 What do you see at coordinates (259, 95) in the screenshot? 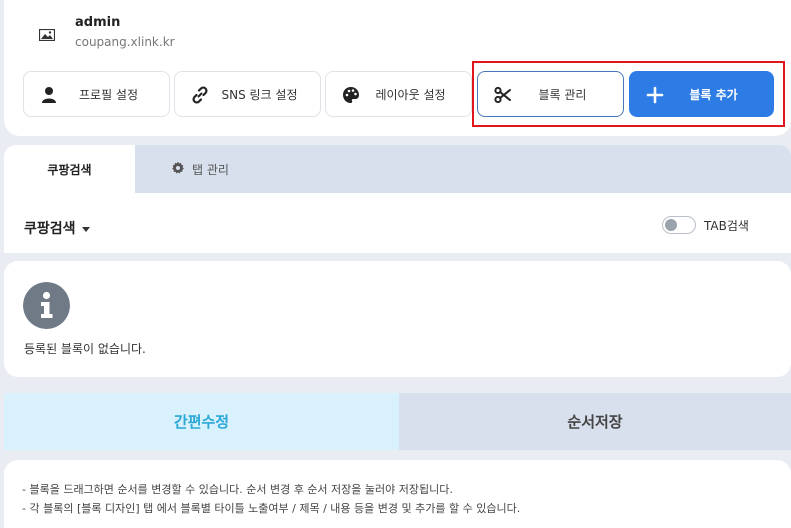
I see `sns-settings-label: SNS 링크 설정` at bounding box center [259, 95].